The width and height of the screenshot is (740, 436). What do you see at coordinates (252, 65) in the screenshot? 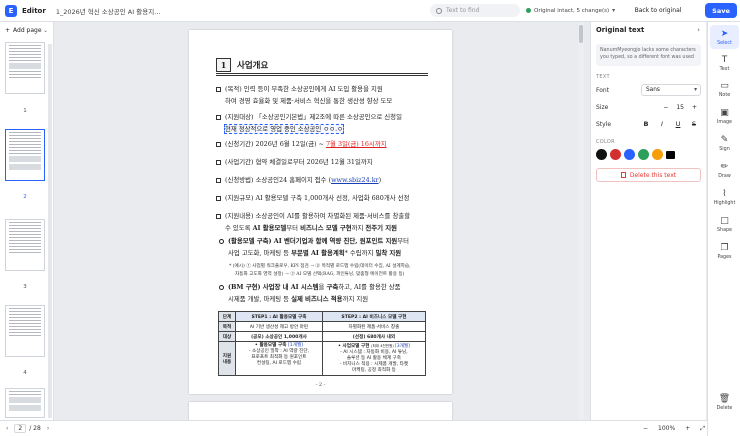
I see `section-title: 사업개요` at bounding box center [252, 65].